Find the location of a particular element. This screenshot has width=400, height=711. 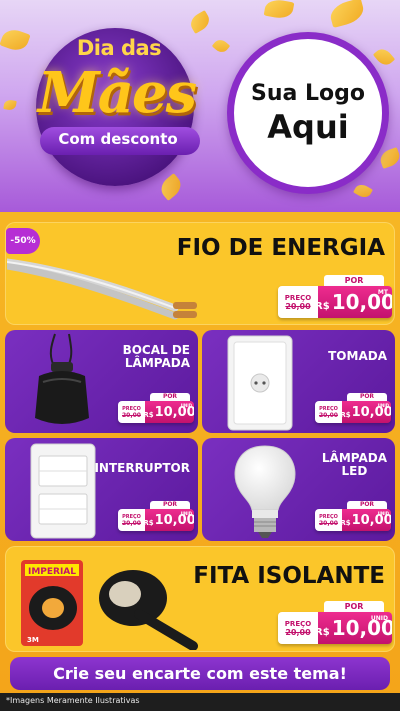

outlet-image is located at coordinates (260, 383).